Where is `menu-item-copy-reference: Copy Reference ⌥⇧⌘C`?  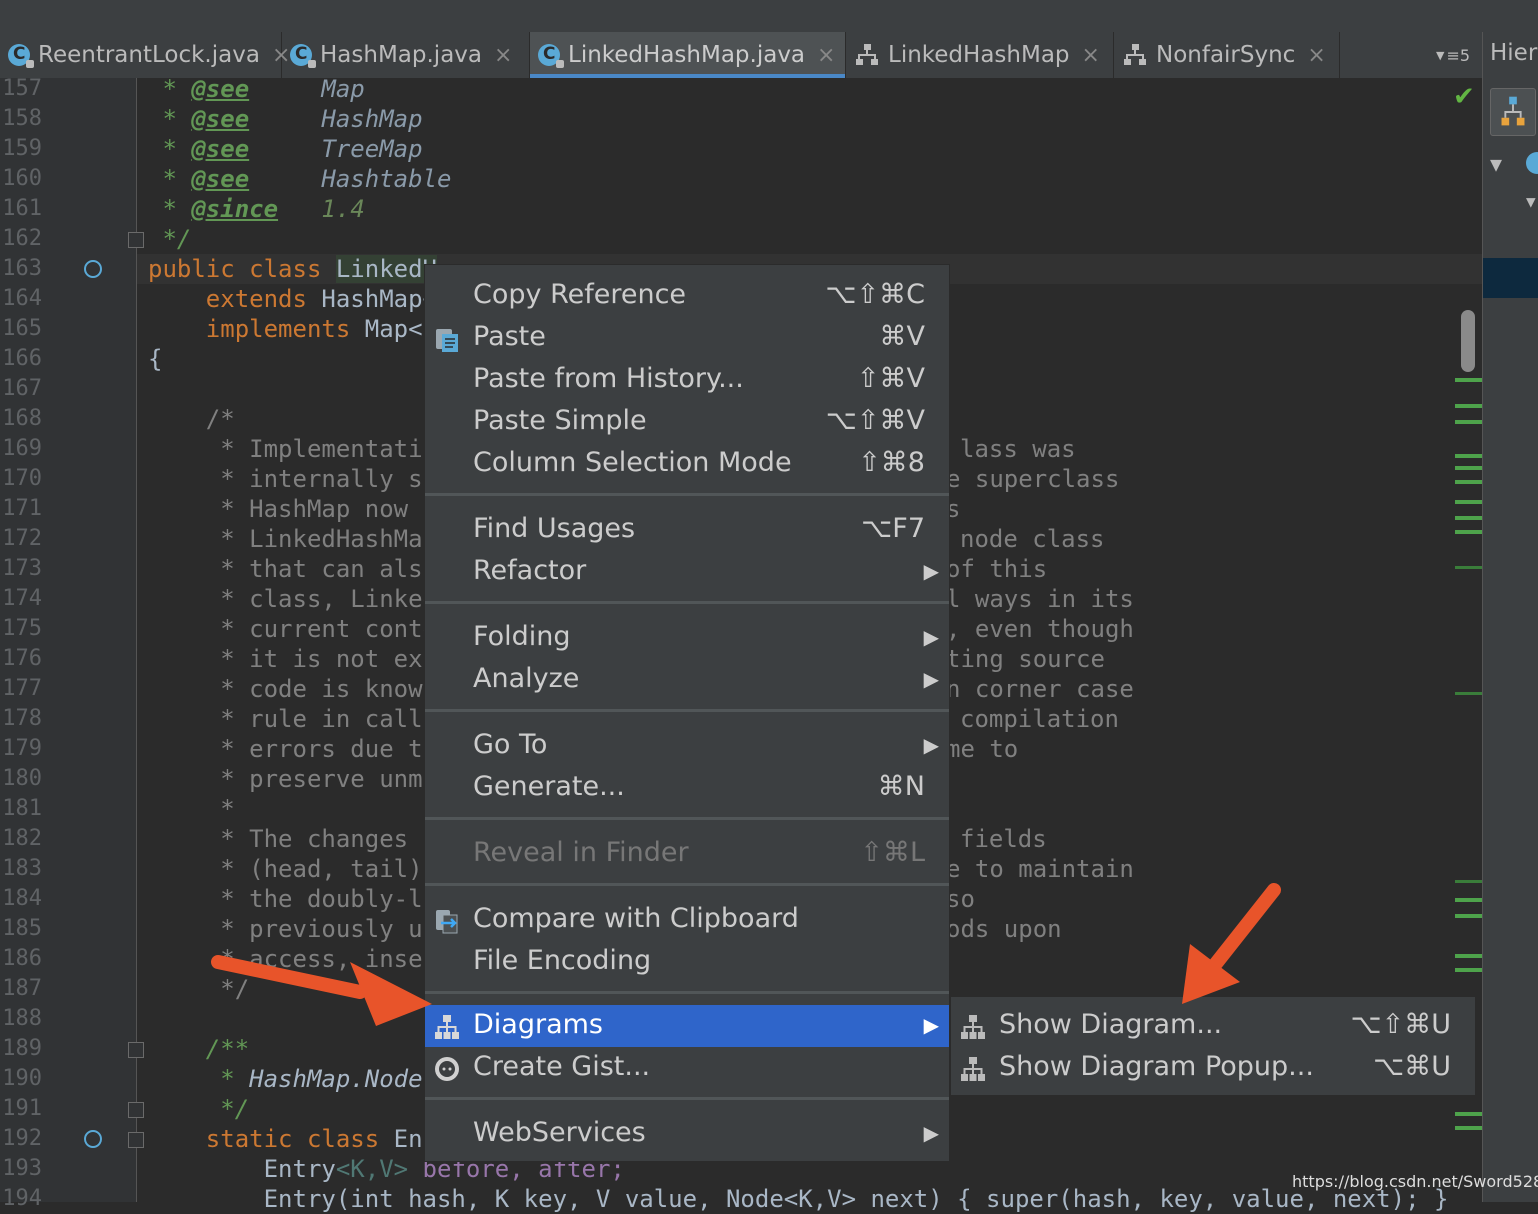 menu-item-copy-reference: Copy Reference ⌥⇧⌘C is located at coordinates (687, 296).